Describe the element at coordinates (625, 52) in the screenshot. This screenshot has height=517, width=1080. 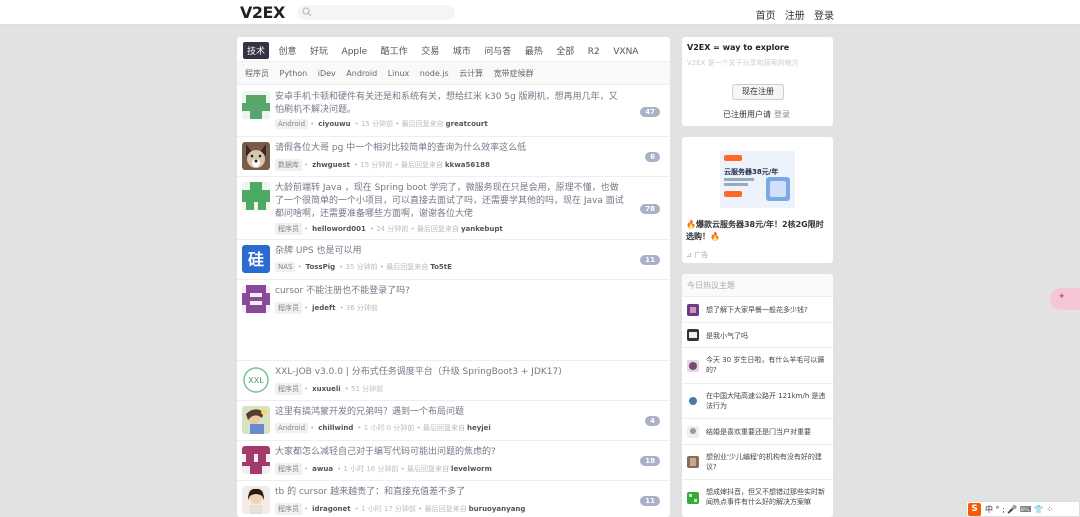
I see `tab-vxna: VXNA` at that location.